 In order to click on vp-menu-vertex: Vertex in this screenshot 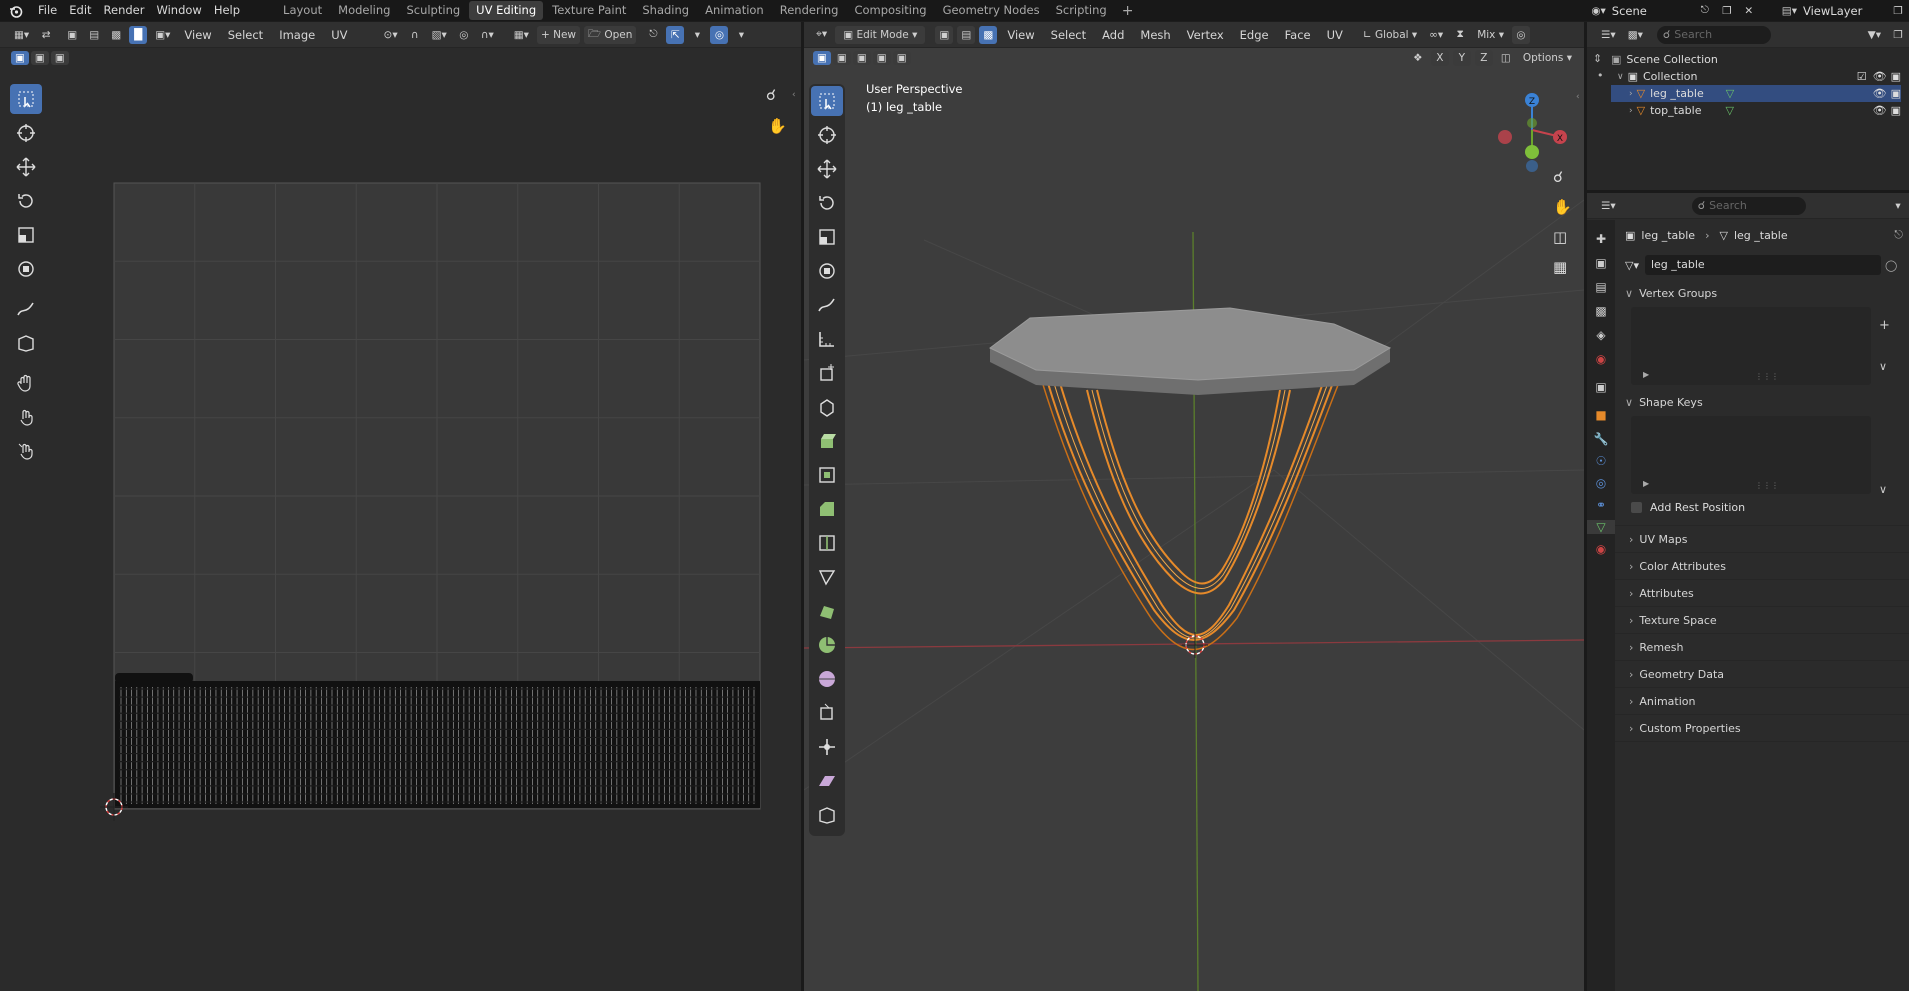, I will do `click(1205, 35)`.